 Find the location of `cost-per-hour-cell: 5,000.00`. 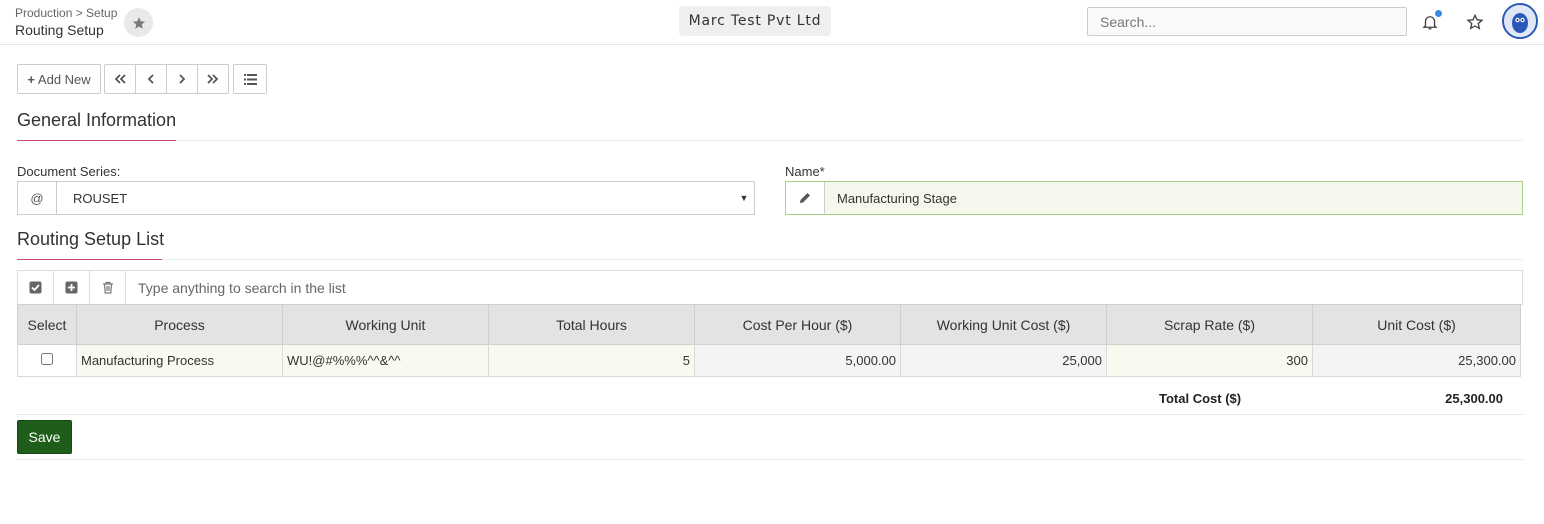

cost-per-hour-cell: 5,000.00 is located at coordinates (797, 360).